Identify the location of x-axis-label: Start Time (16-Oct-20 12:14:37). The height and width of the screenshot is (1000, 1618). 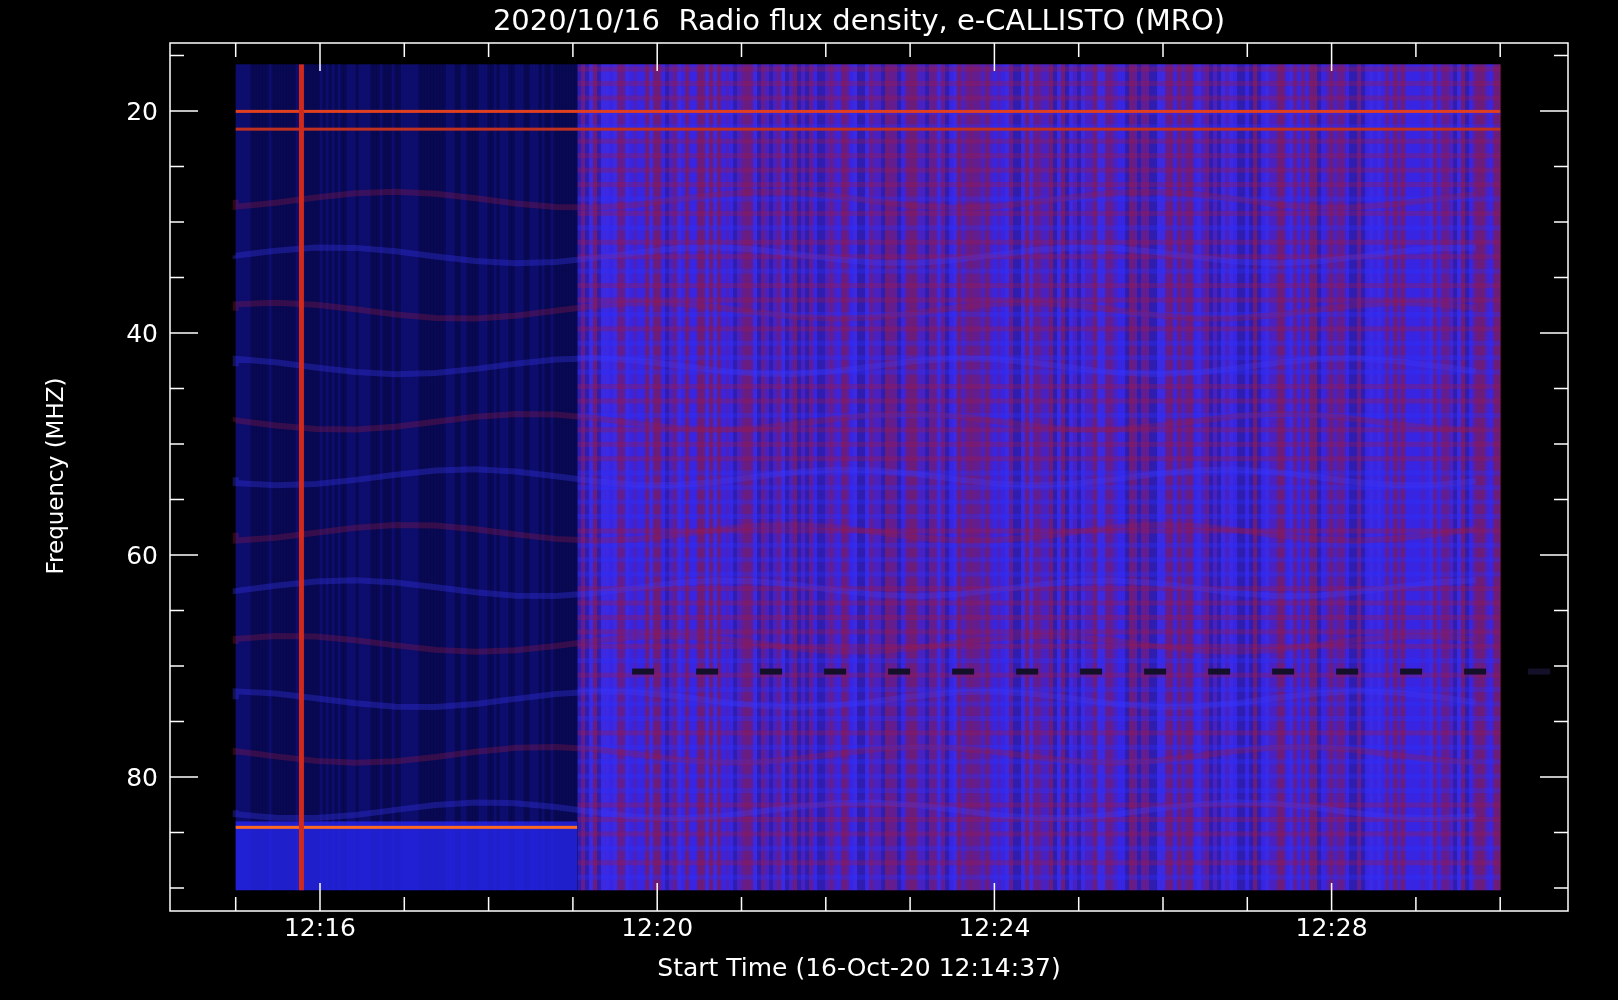
(859, 968).